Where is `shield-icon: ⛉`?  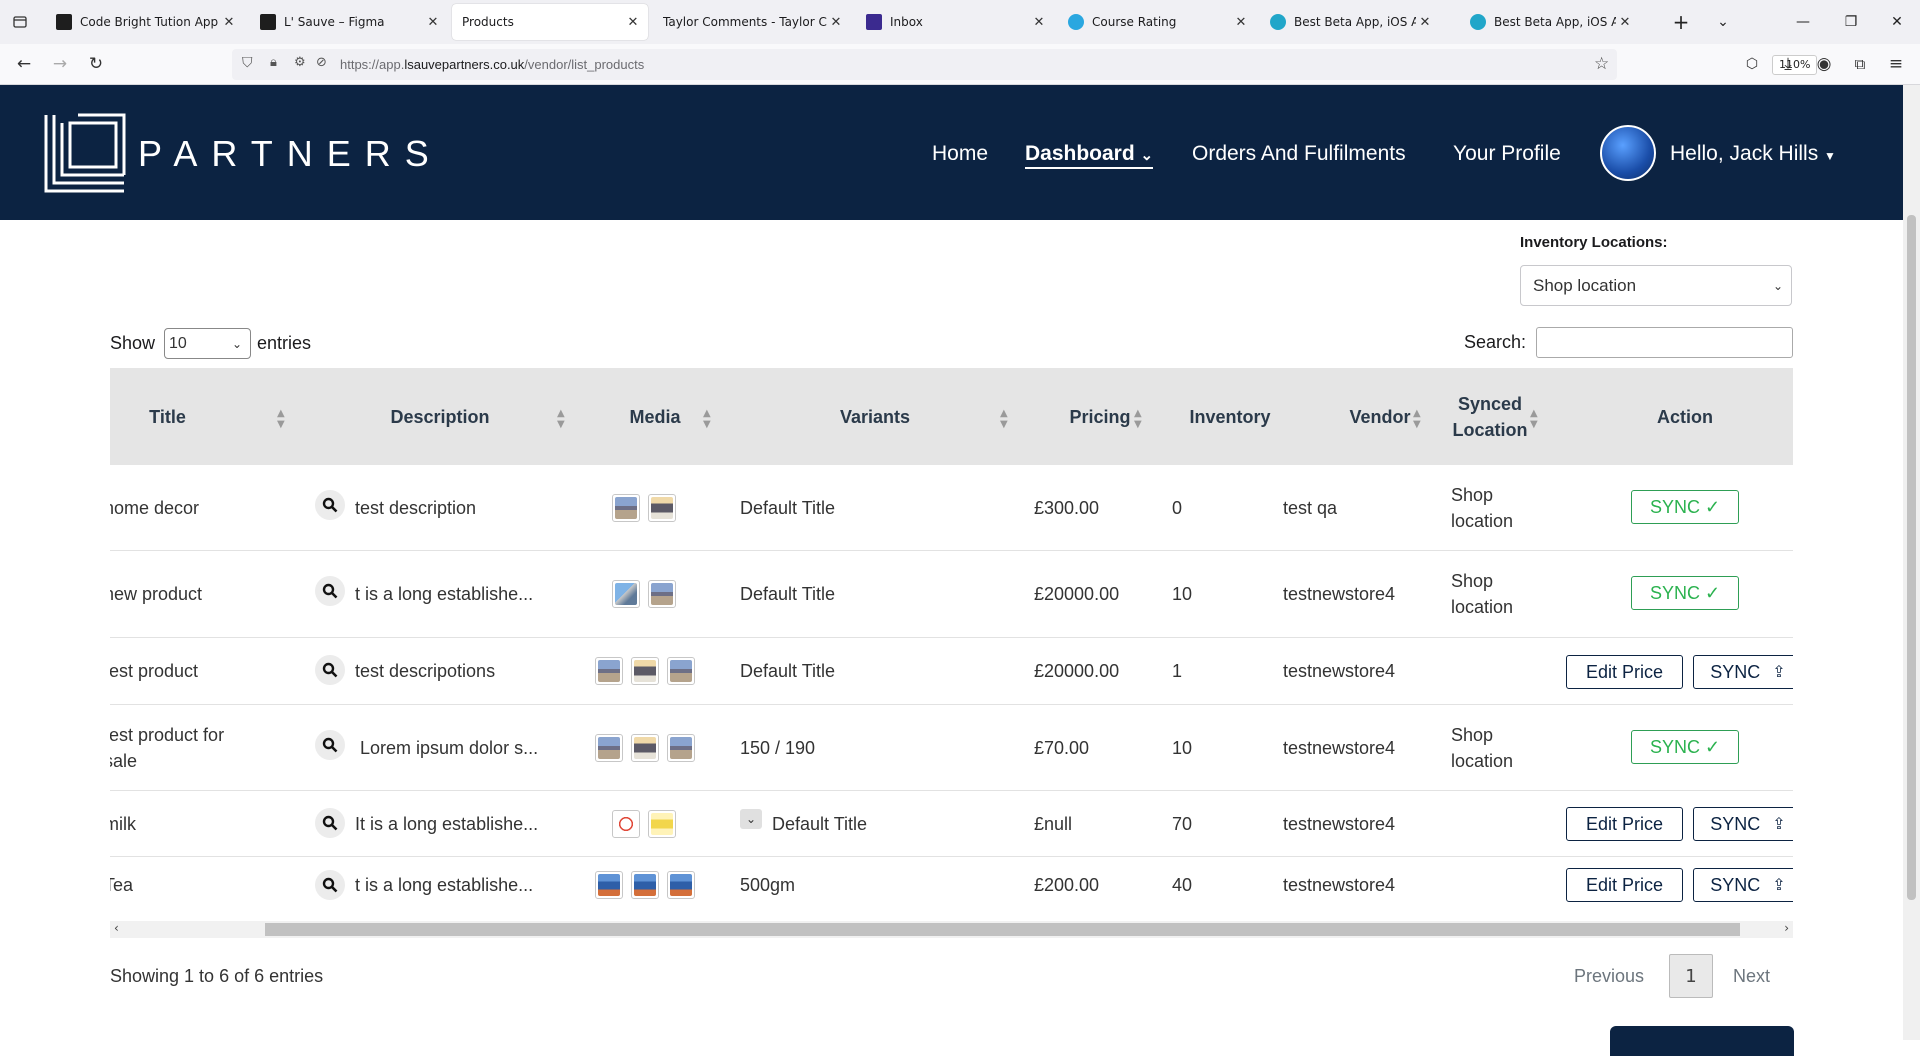 shield-icon: ⛉ is located at coordinates (247, 63).